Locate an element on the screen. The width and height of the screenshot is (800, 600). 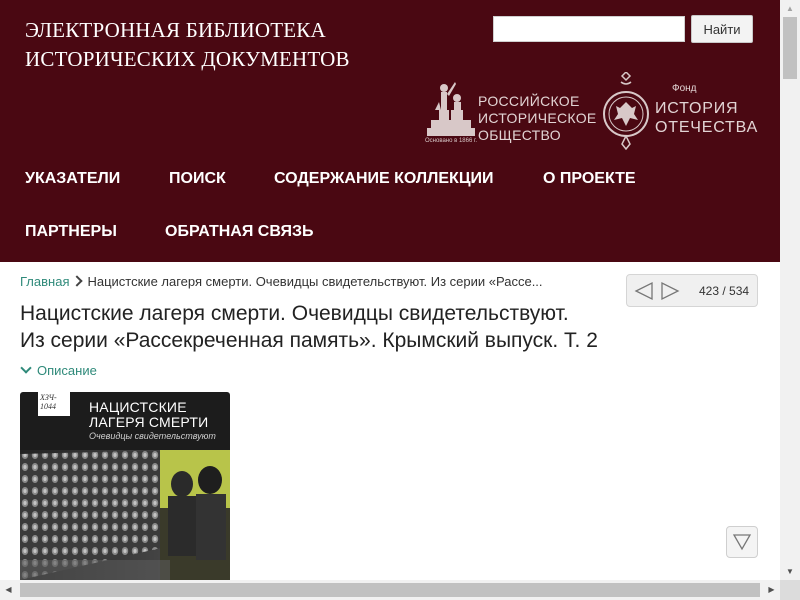
fond-logo-text: ИСТОРИЯ ОТЕЧЕСТВА is located at coordinates (706, 118).